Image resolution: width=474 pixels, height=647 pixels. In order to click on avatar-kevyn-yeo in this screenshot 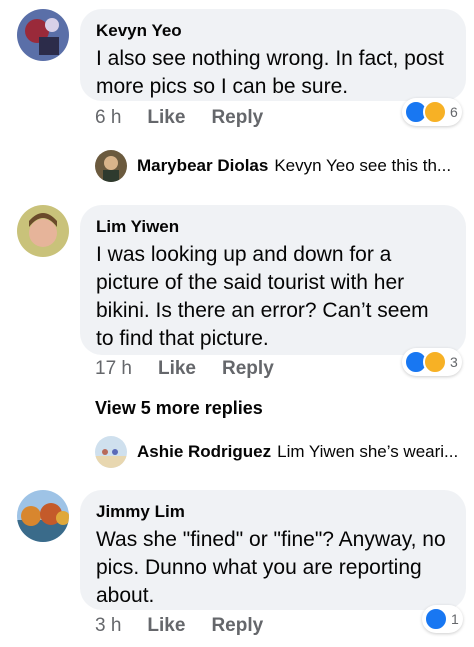, I will do `click(43, 35)`.